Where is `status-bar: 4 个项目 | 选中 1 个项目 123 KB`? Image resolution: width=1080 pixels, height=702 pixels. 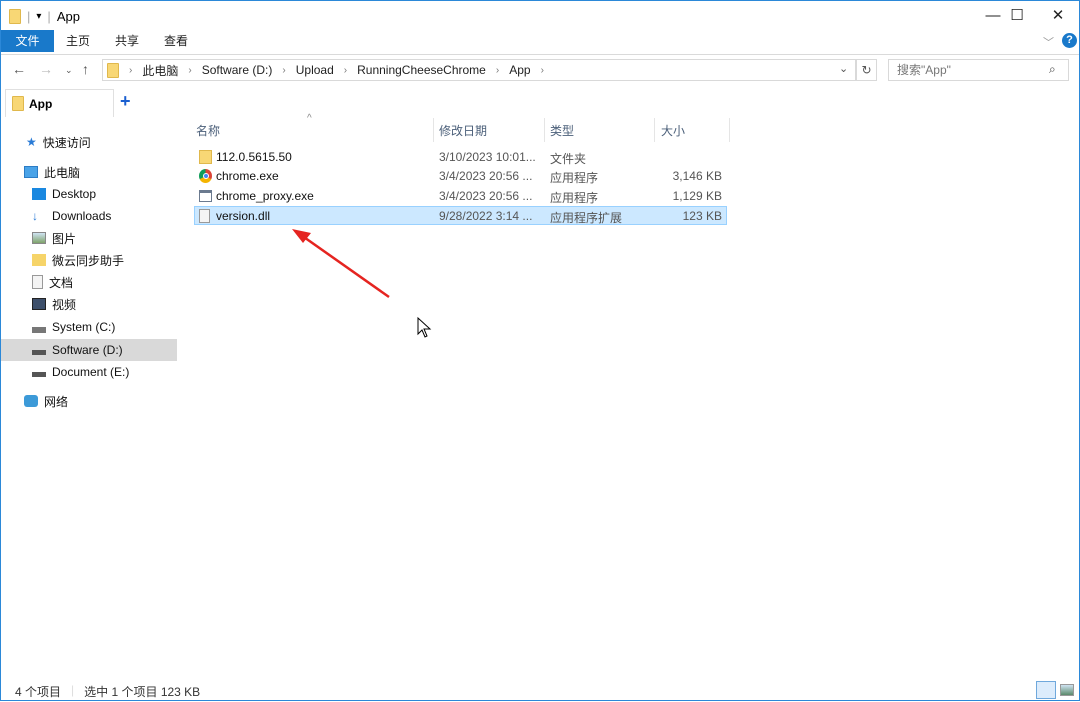
status-bar: 4 个项目 | 选中 1 个项目 123 KB is located at coordinates (107, 691).